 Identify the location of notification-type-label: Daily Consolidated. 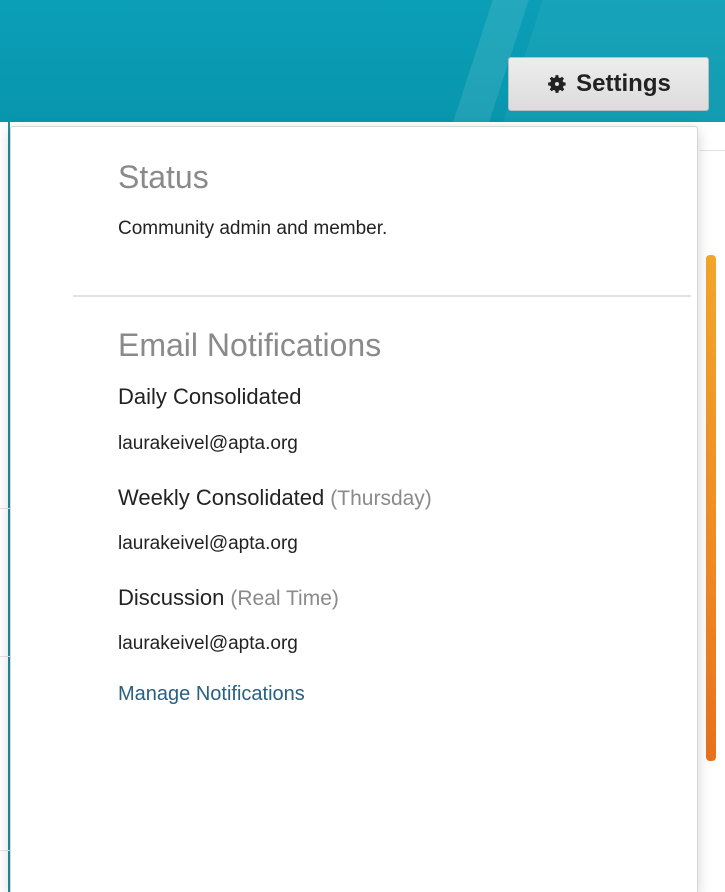
(210, 396).